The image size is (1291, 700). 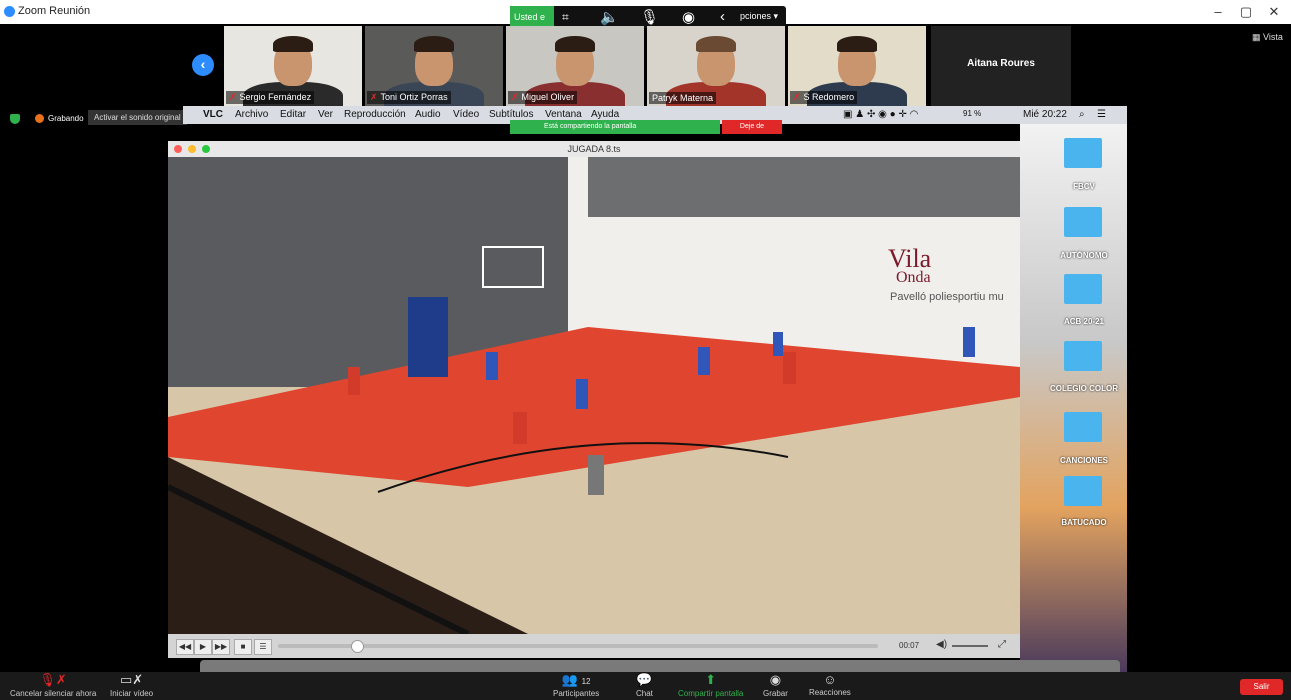 What do you see at coordinates (575, 66) in the screenshot?
I see `participant-tile: ✗ Miguel Oliver` at bounding box center [575, 66].